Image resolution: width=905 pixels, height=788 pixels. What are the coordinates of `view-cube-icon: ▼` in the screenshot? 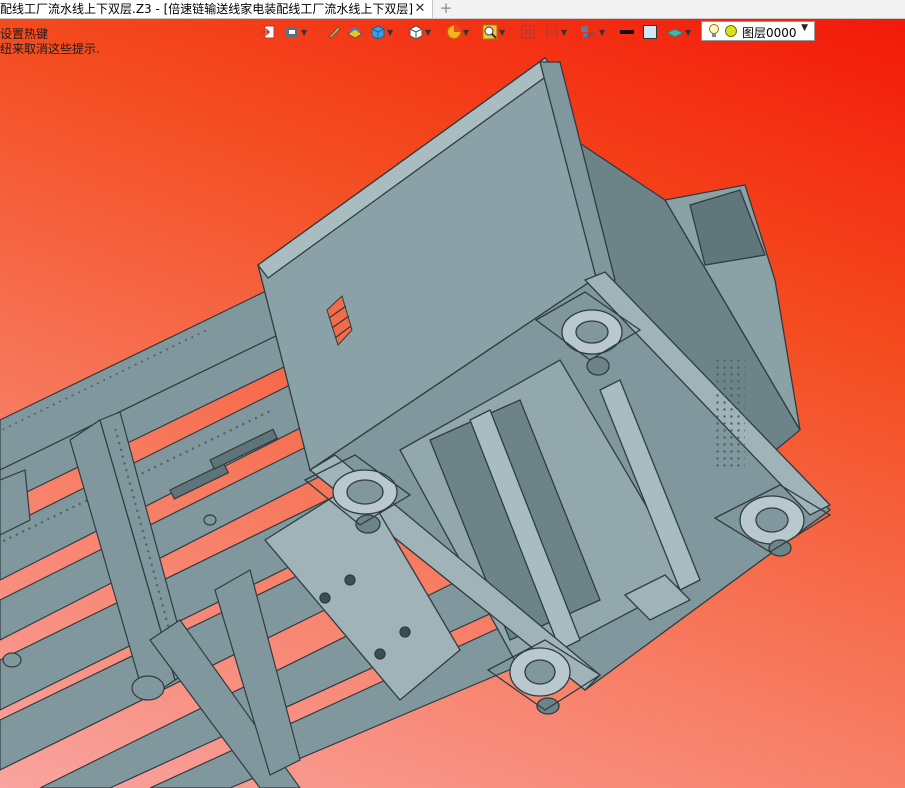 It's located at (419, 32).